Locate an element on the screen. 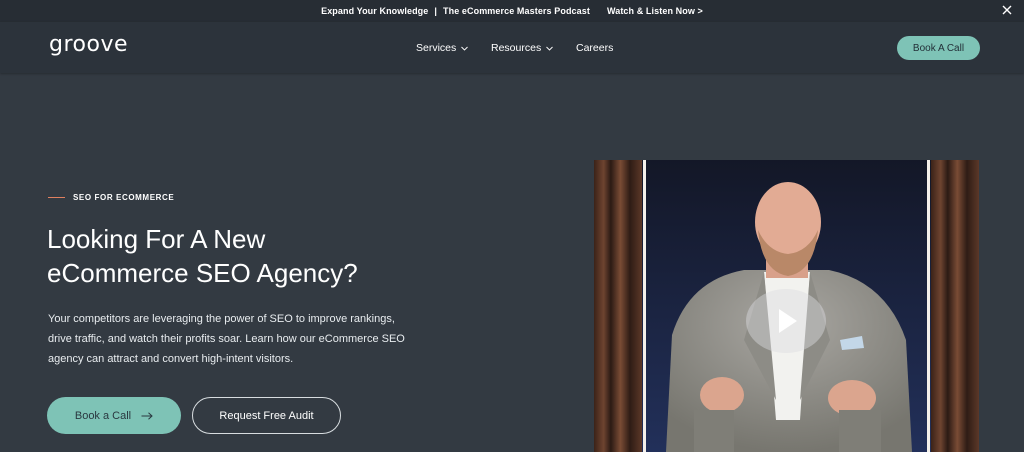  eyebrow-line is located at coordinates (56, 197).